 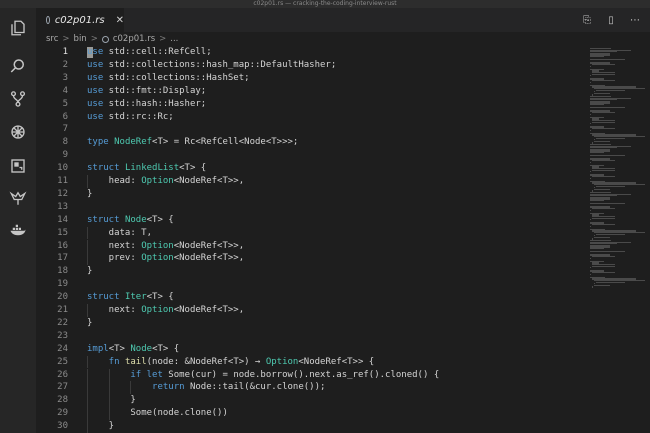 What do you see at coordinates (311, 155) in the screenshot?
I see `code-line: 9` at bounding box center [311, 155].